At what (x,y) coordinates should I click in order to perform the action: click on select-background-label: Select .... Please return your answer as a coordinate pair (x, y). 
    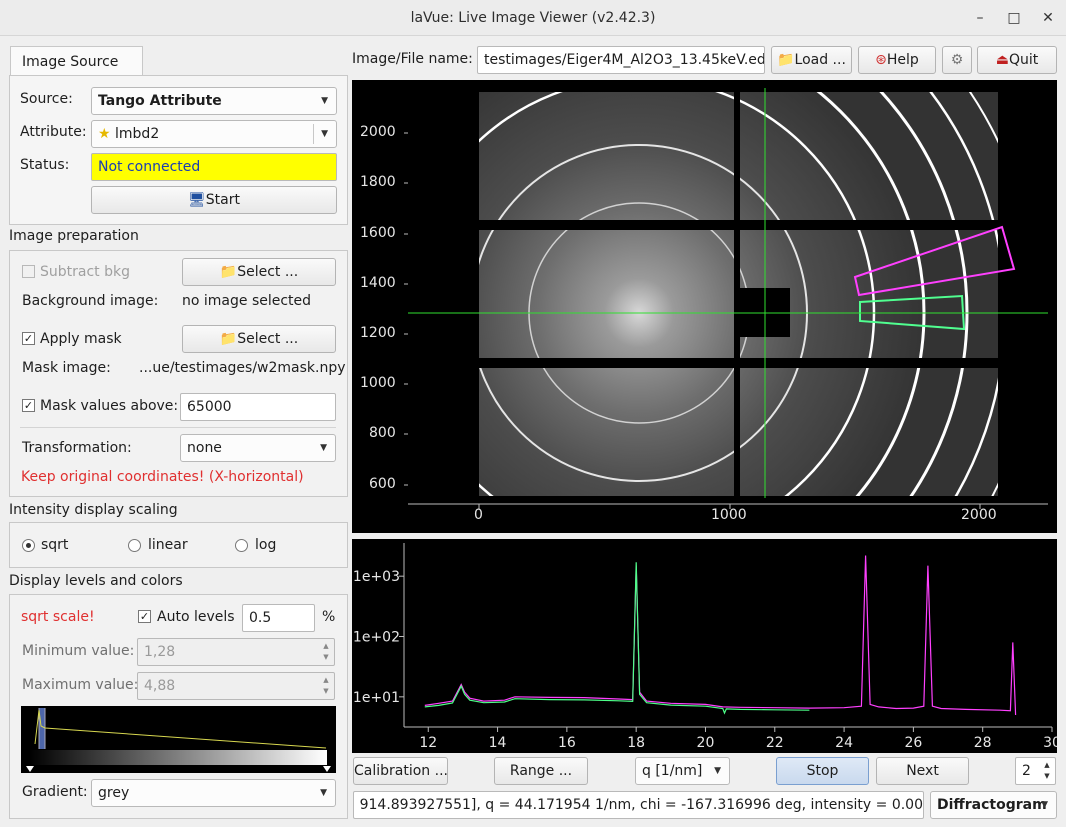
    Looking at the image, I should click on (268, 272).